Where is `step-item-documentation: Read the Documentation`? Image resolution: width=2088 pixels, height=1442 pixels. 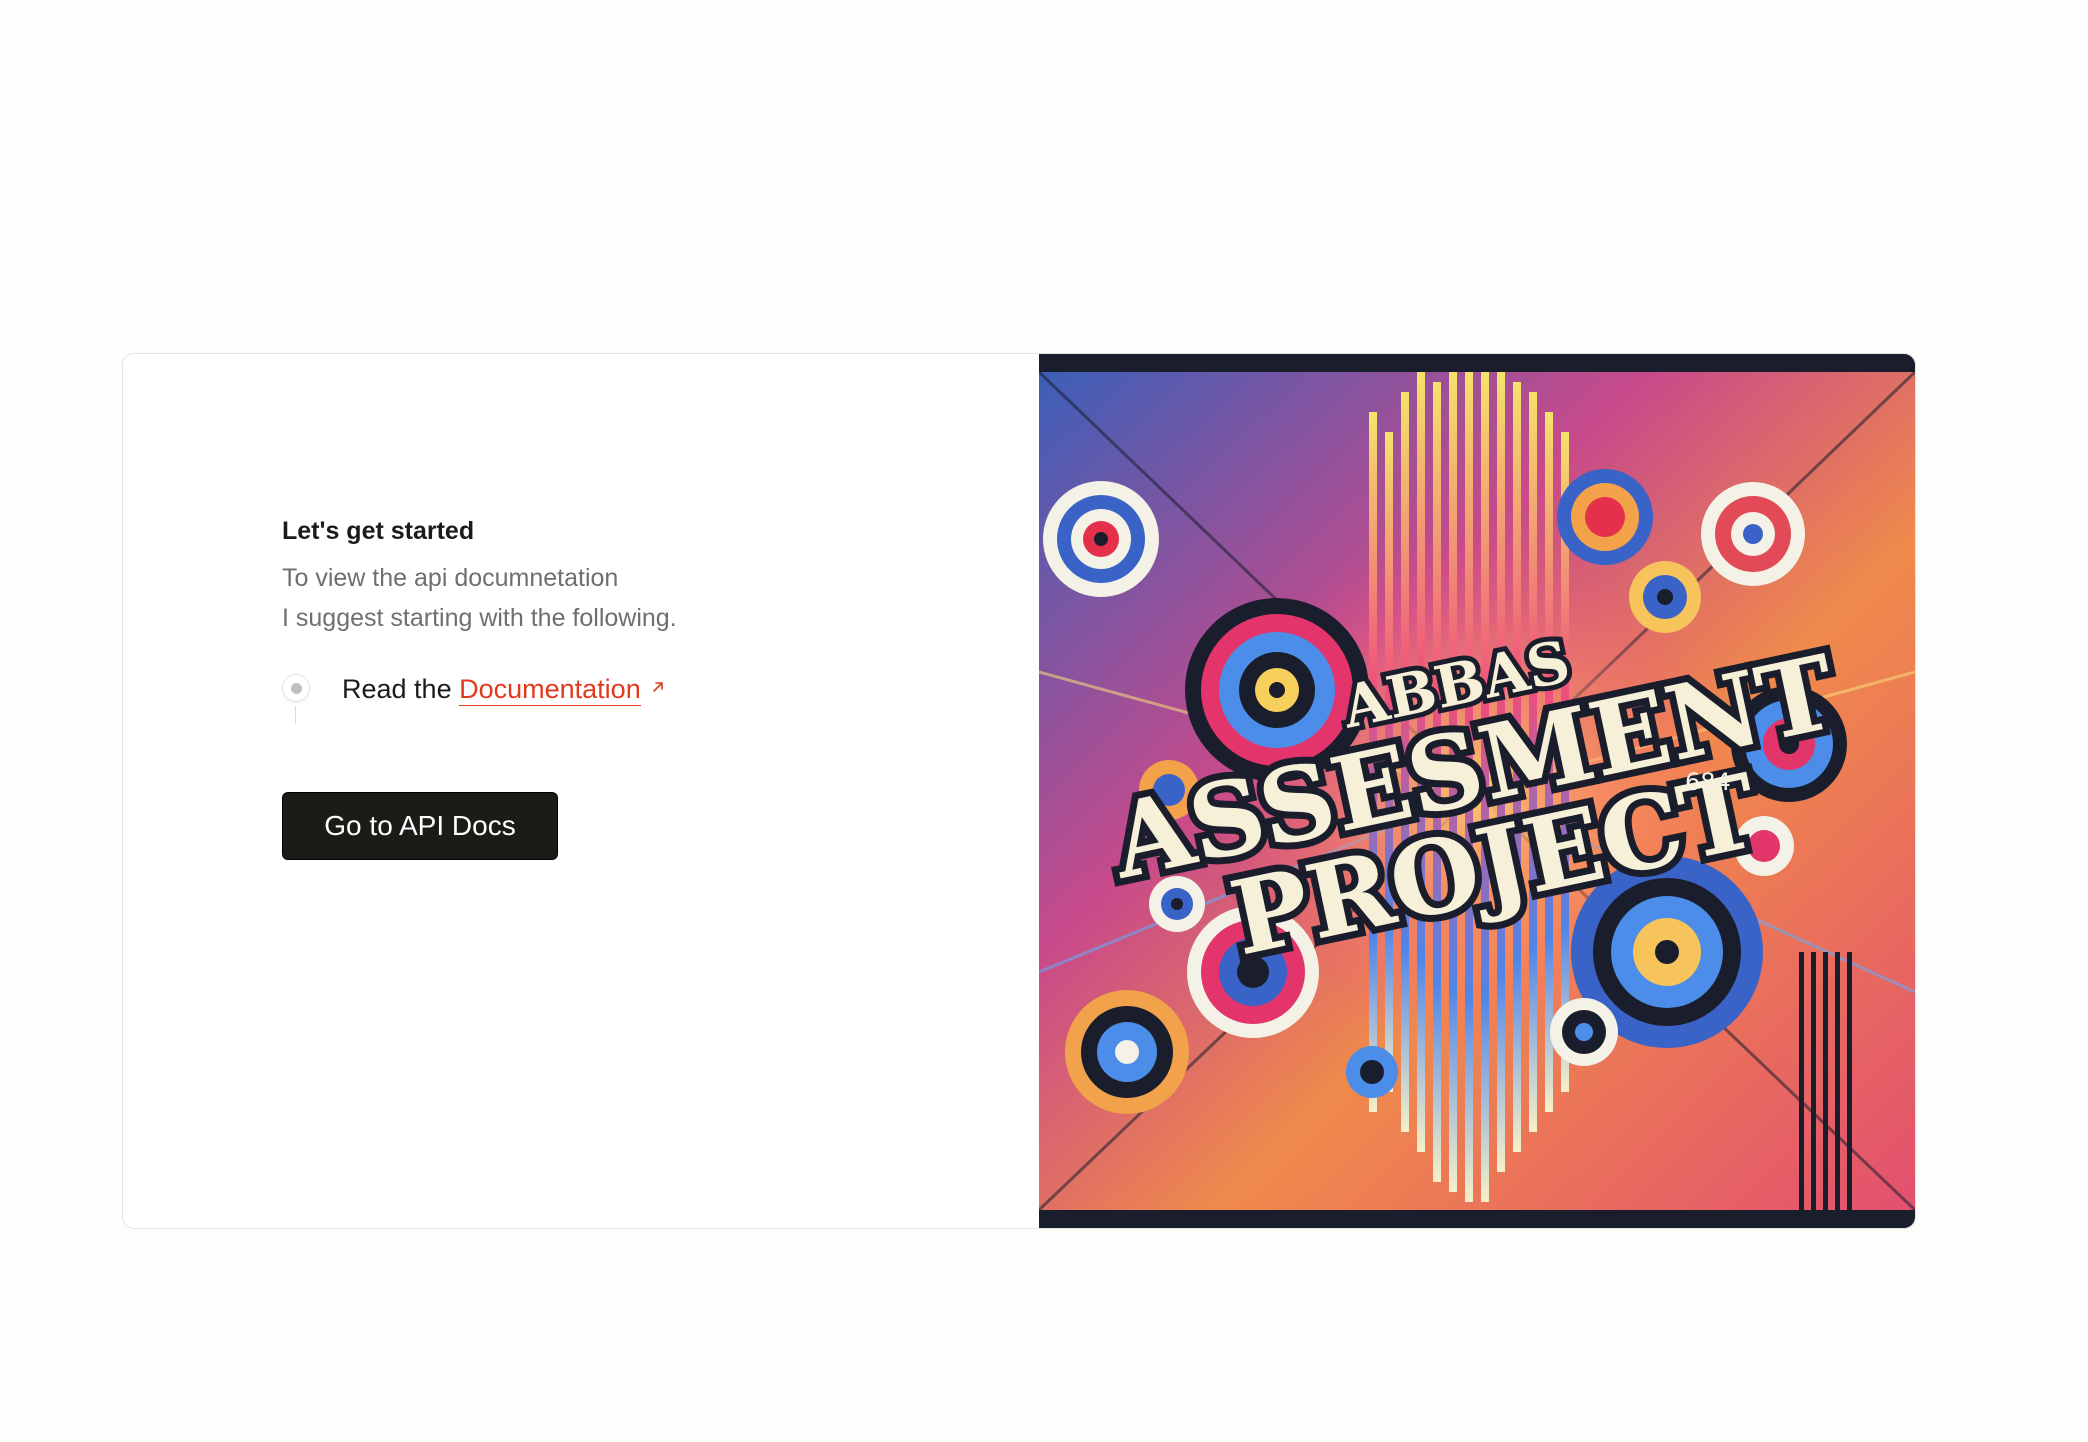
step-item-documentation: Read the Documentation is located at coordinates (503, 689).